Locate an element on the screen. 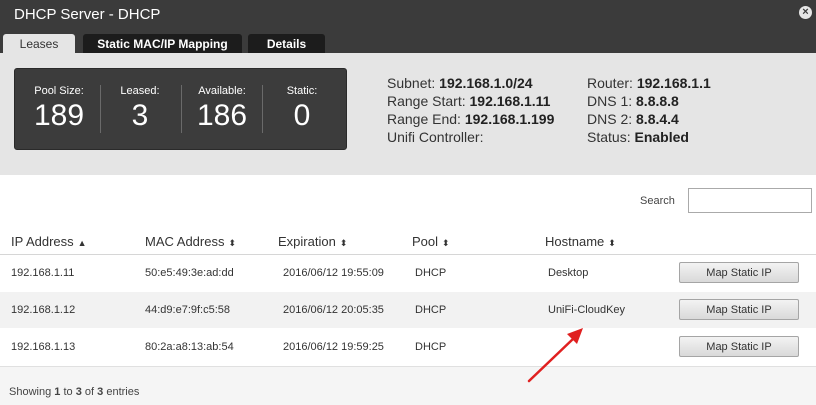  stat-leased: Leased: 3 is located at coordinates (140, 109).